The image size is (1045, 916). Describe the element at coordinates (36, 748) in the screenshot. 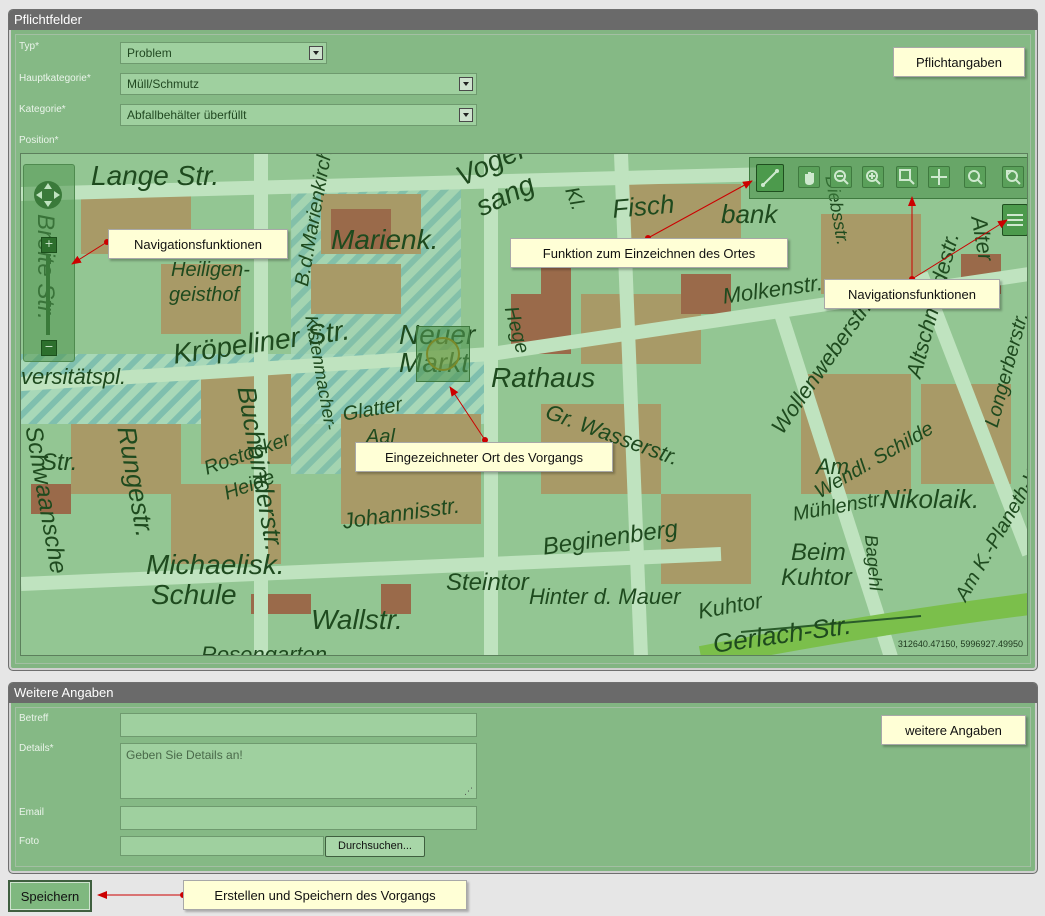

I see `details-label: Details*` at that location.